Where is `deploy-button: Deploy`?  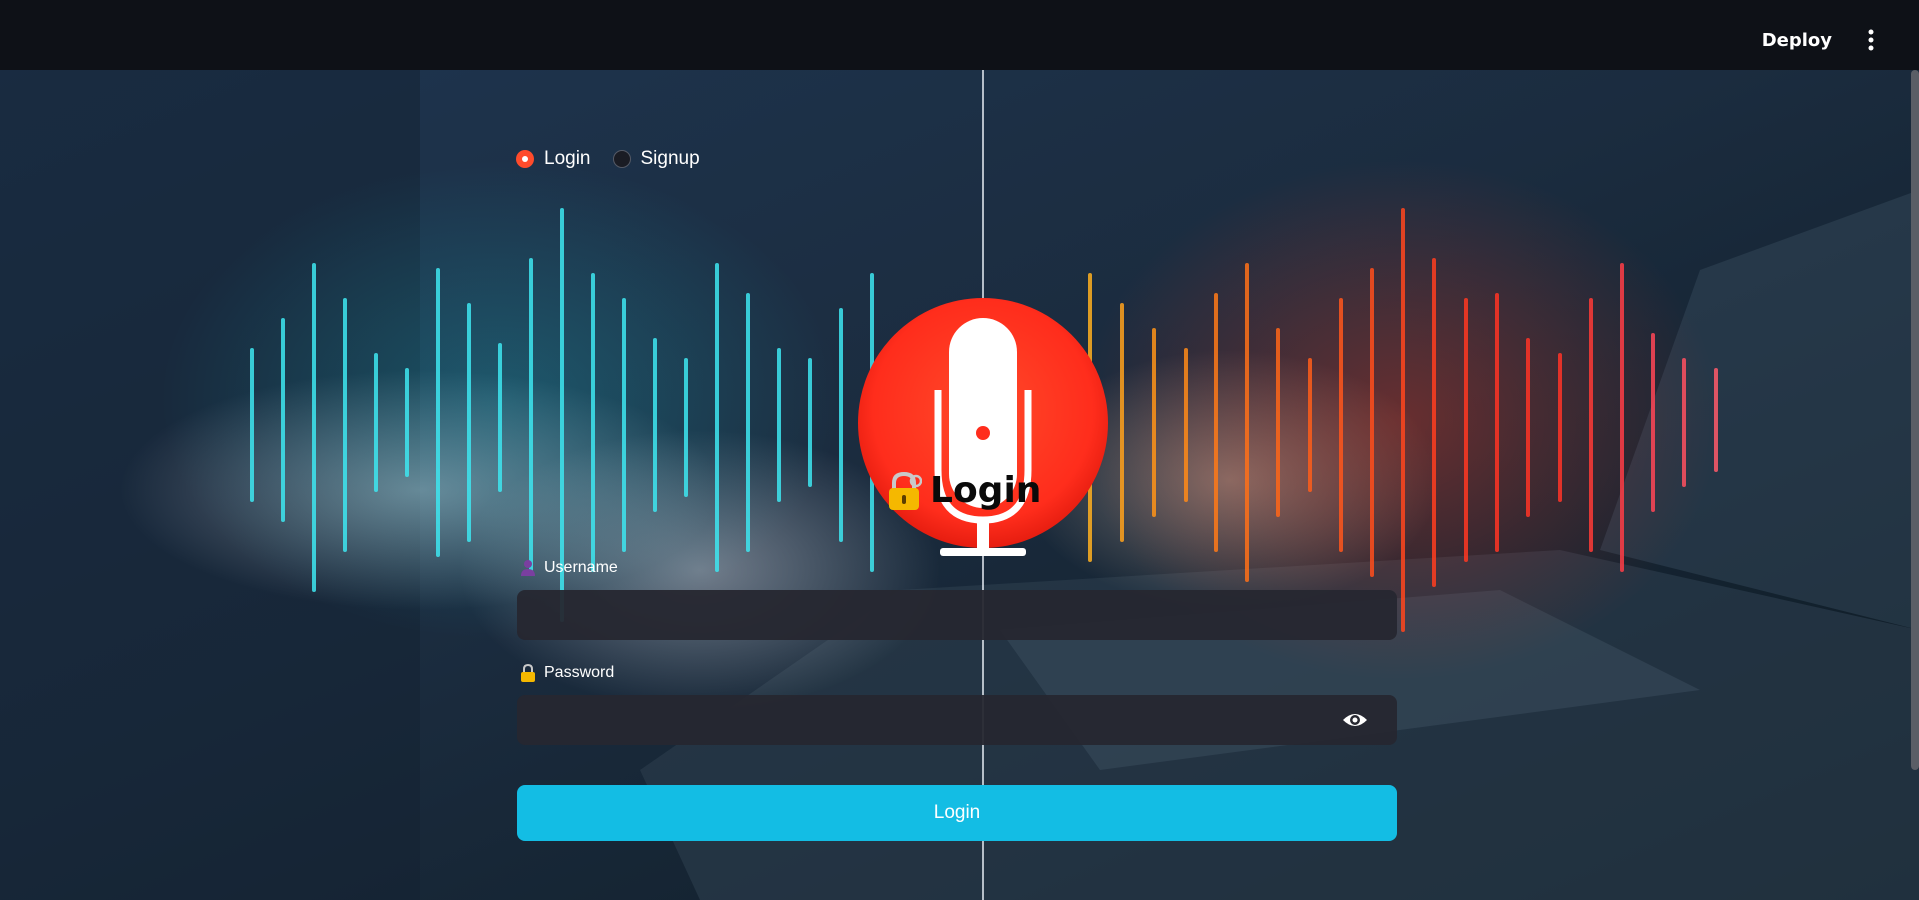
deploy-button: Deploy is located at coordinates (1797, 40).